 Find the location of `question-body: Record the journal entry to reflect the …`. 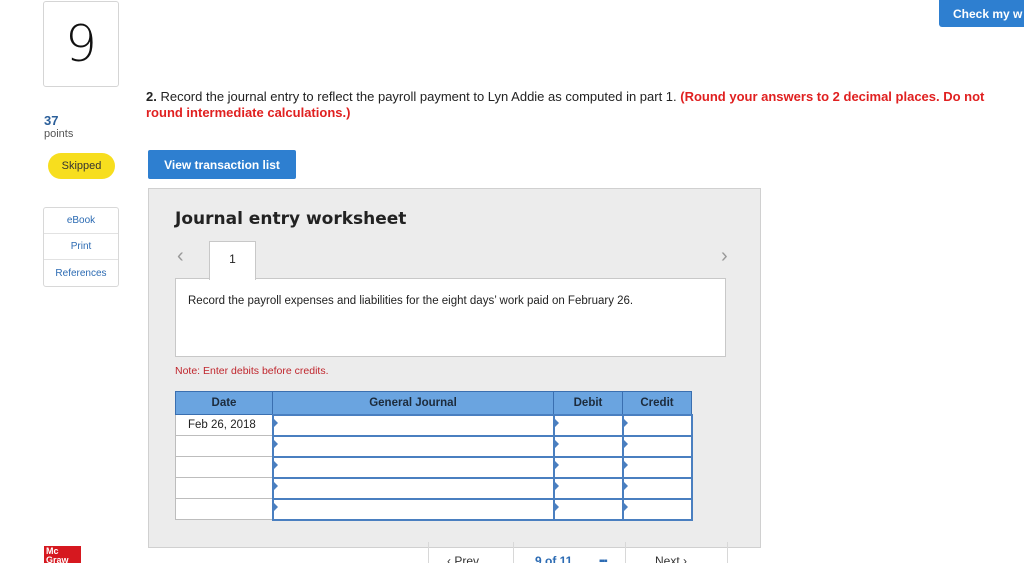

question-body: Record the journal entry to reflect the … is located at coordinates (418, 96).